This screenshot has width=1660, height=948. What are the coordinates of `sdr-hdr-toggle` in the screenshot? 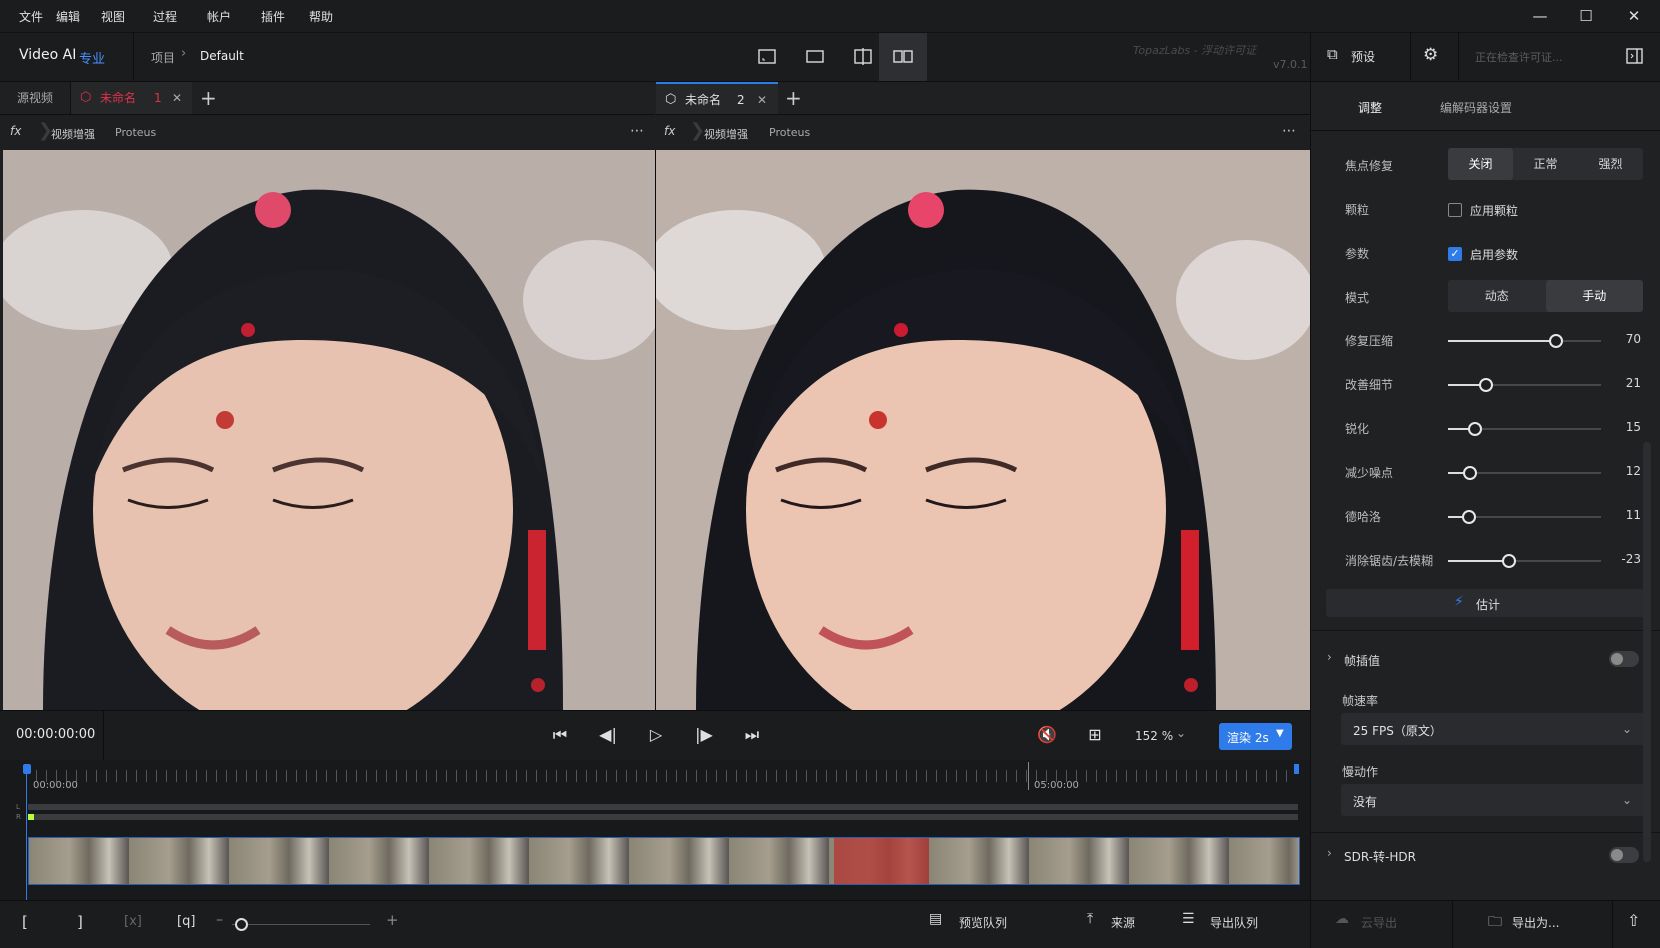 It's located at (1624, 855).